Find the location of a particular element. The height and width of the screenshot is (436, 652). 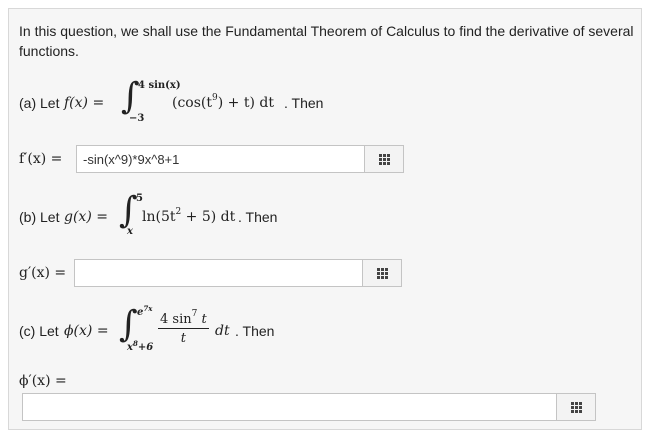

part-c-lower-tail: +6 is located at coordinates (145, 347).